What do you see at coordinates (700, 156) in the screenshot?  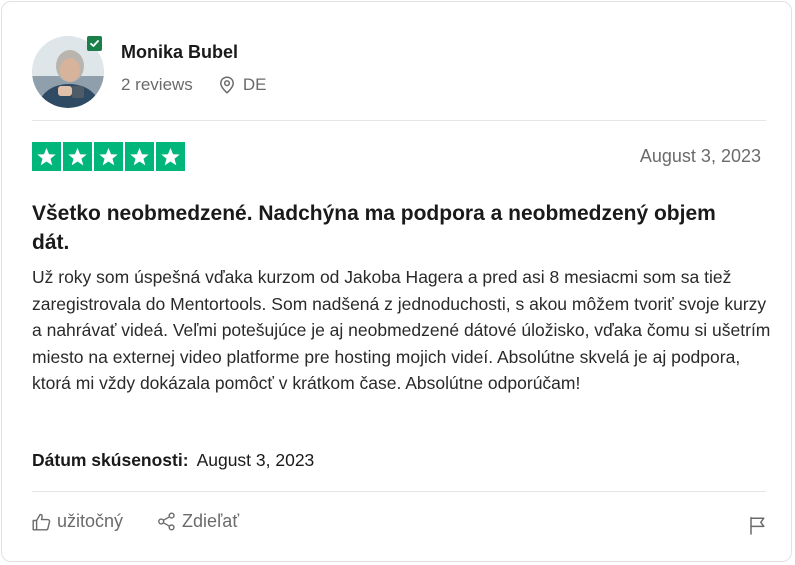 I see `review-date: August 3, 2023` at bounding box center [700, 156].